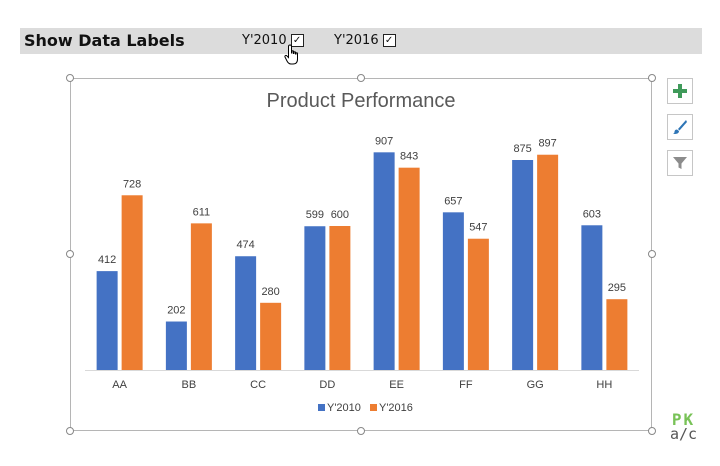 The height and width of the screenshot is (466, 720). What do you see at coordinates (202, 212) in the screenshot?
I see `data-label: 611` at bounding box center [202, 212].